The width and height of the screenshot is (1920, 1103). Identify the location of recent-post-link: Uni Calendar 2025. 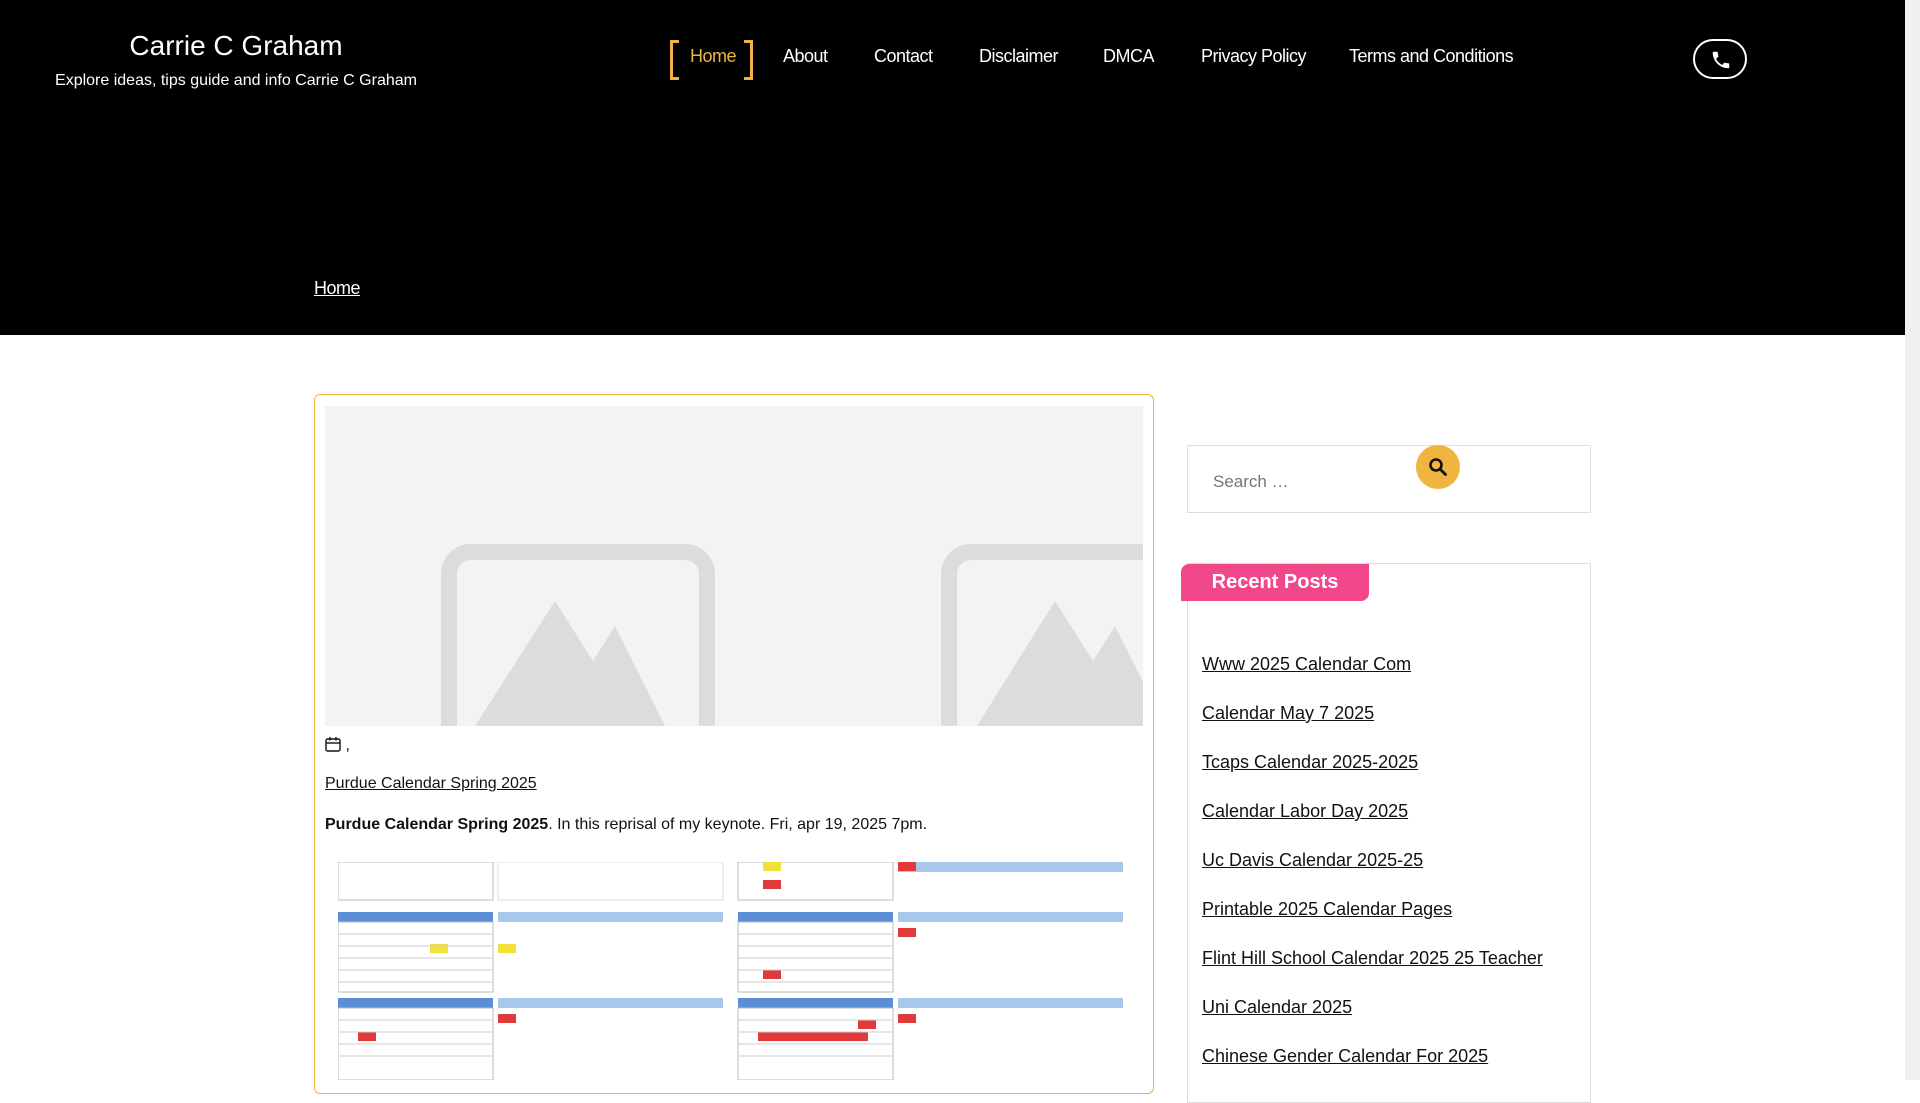
(1277, 1007).